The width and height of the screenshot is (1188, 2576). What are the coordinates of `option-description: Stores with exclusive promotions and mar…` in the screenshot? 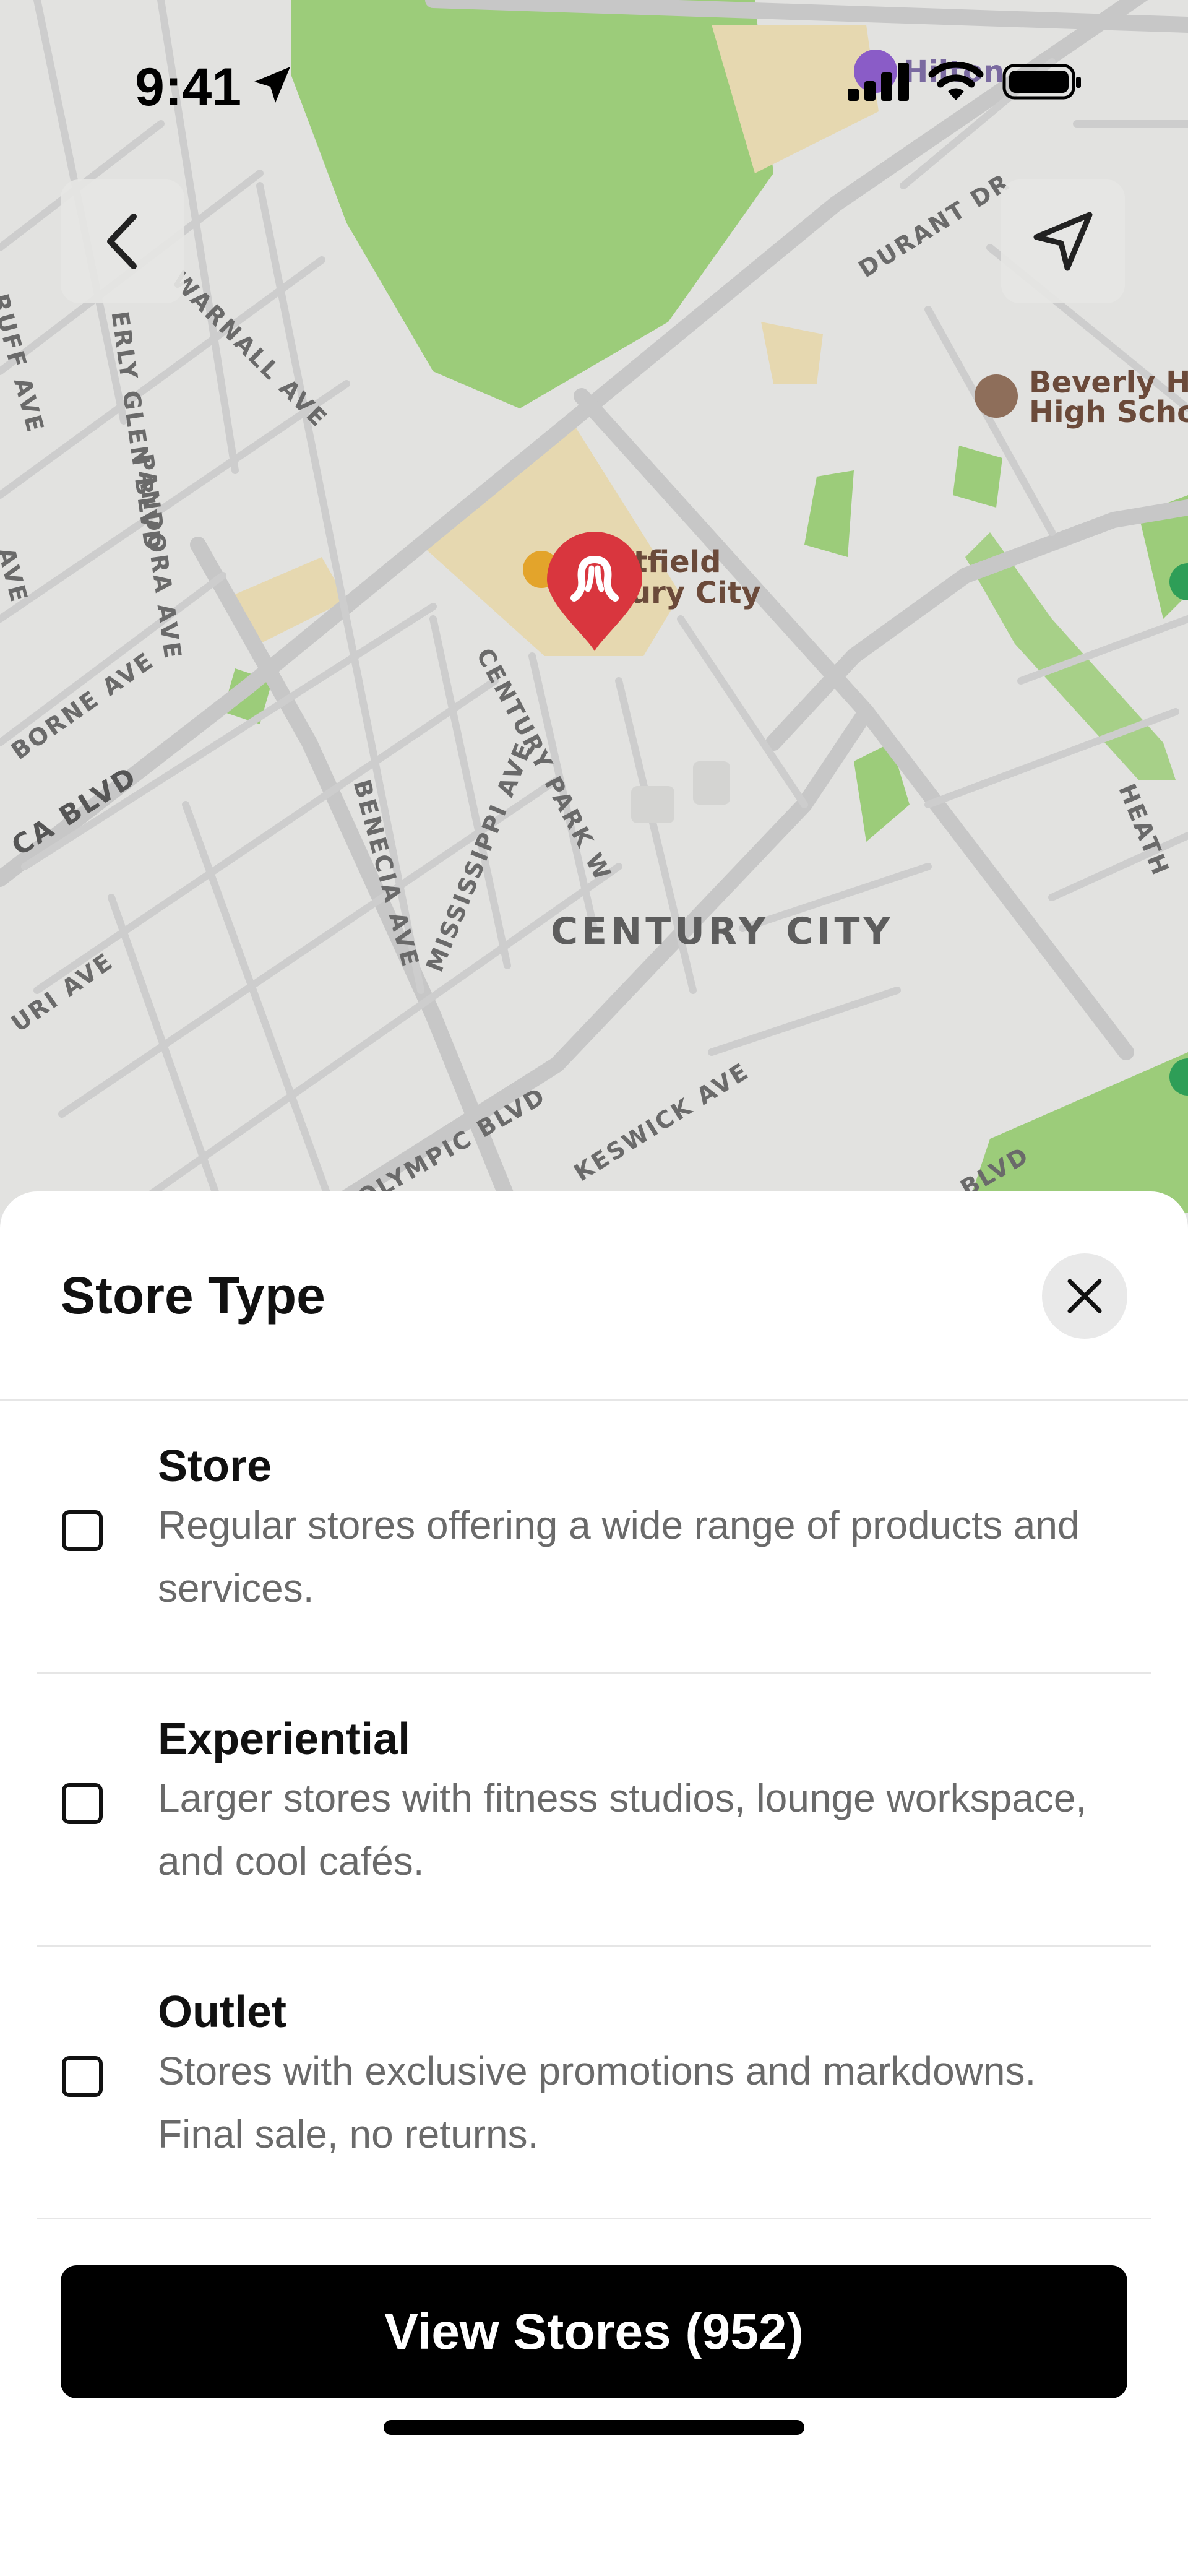 It's located at (597, 2102).